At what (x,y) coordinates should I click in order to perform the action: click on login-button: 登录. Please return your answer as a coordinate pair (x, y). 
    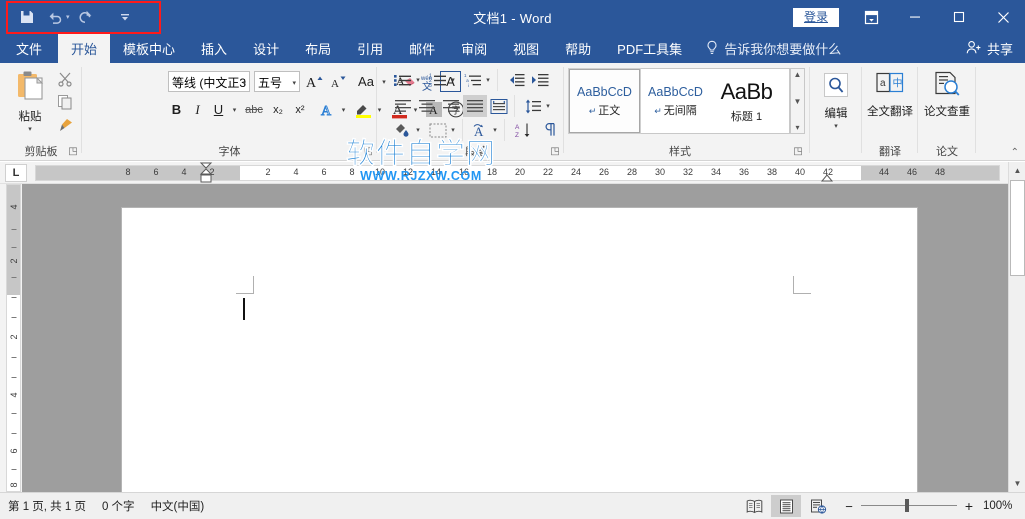
    Looking at the image, I should click on (815, 17).